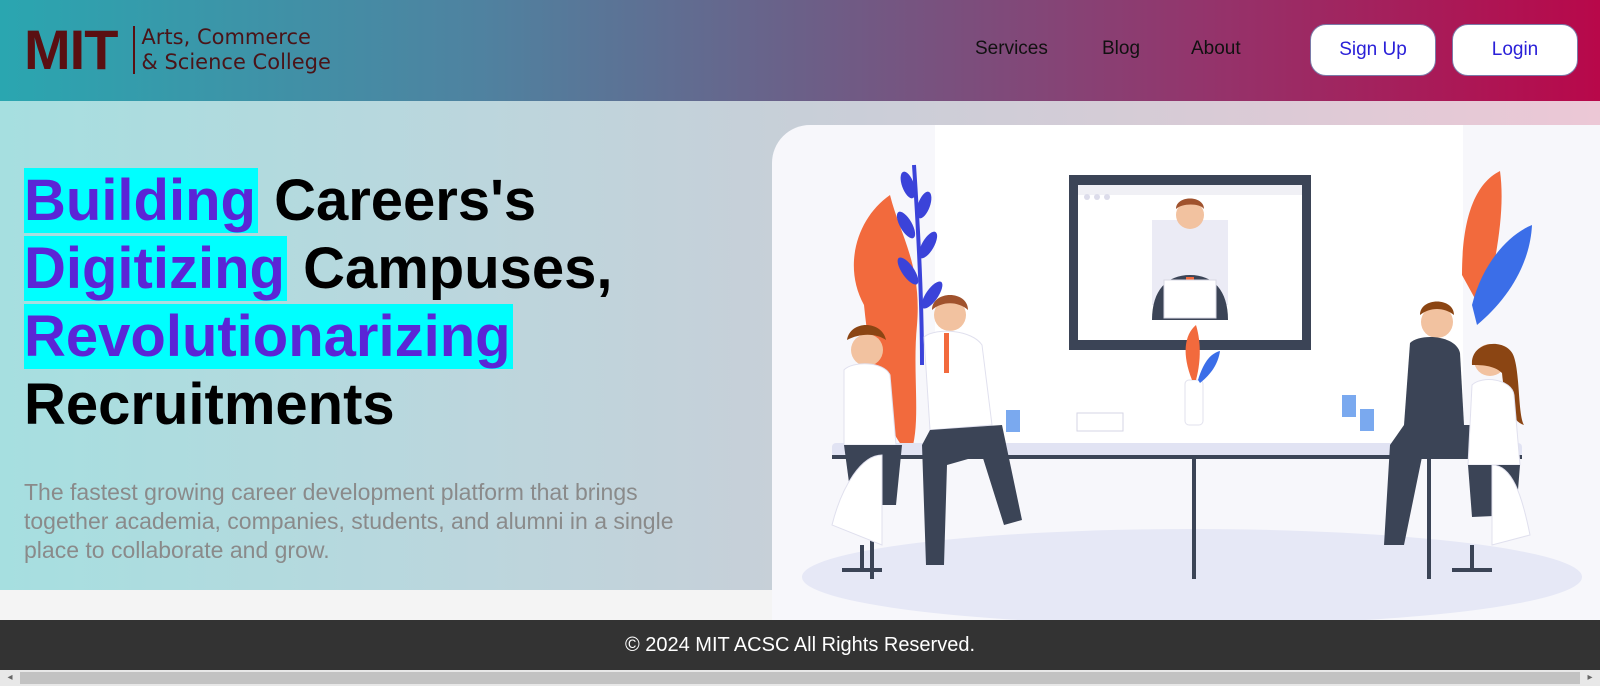 The width and height of the screenshot is (1600, 686). What do you see at coordinates (268, 336) in the screenshot?
I see `highlight-revolutionarizing: Revolutionarizing` at bounding box center [268, 336].